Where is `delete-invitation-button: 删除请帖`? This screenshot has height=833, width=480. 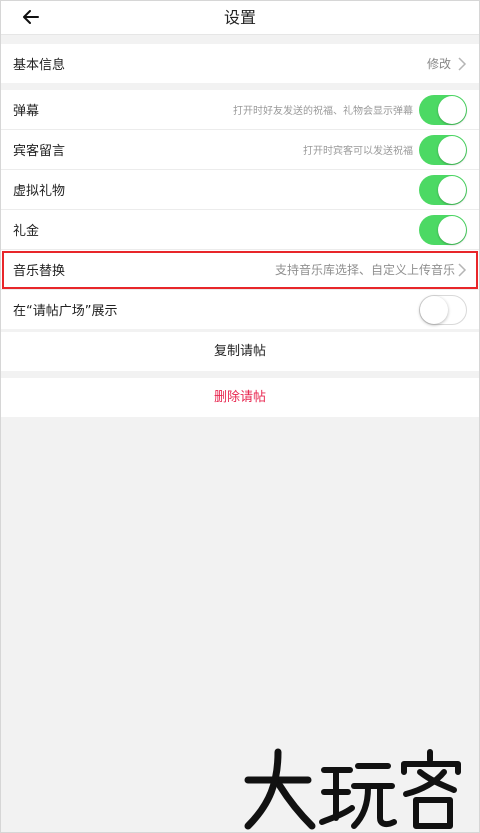 delete-invitation-button: 删除请帖 is located at coordinates (240, 397).